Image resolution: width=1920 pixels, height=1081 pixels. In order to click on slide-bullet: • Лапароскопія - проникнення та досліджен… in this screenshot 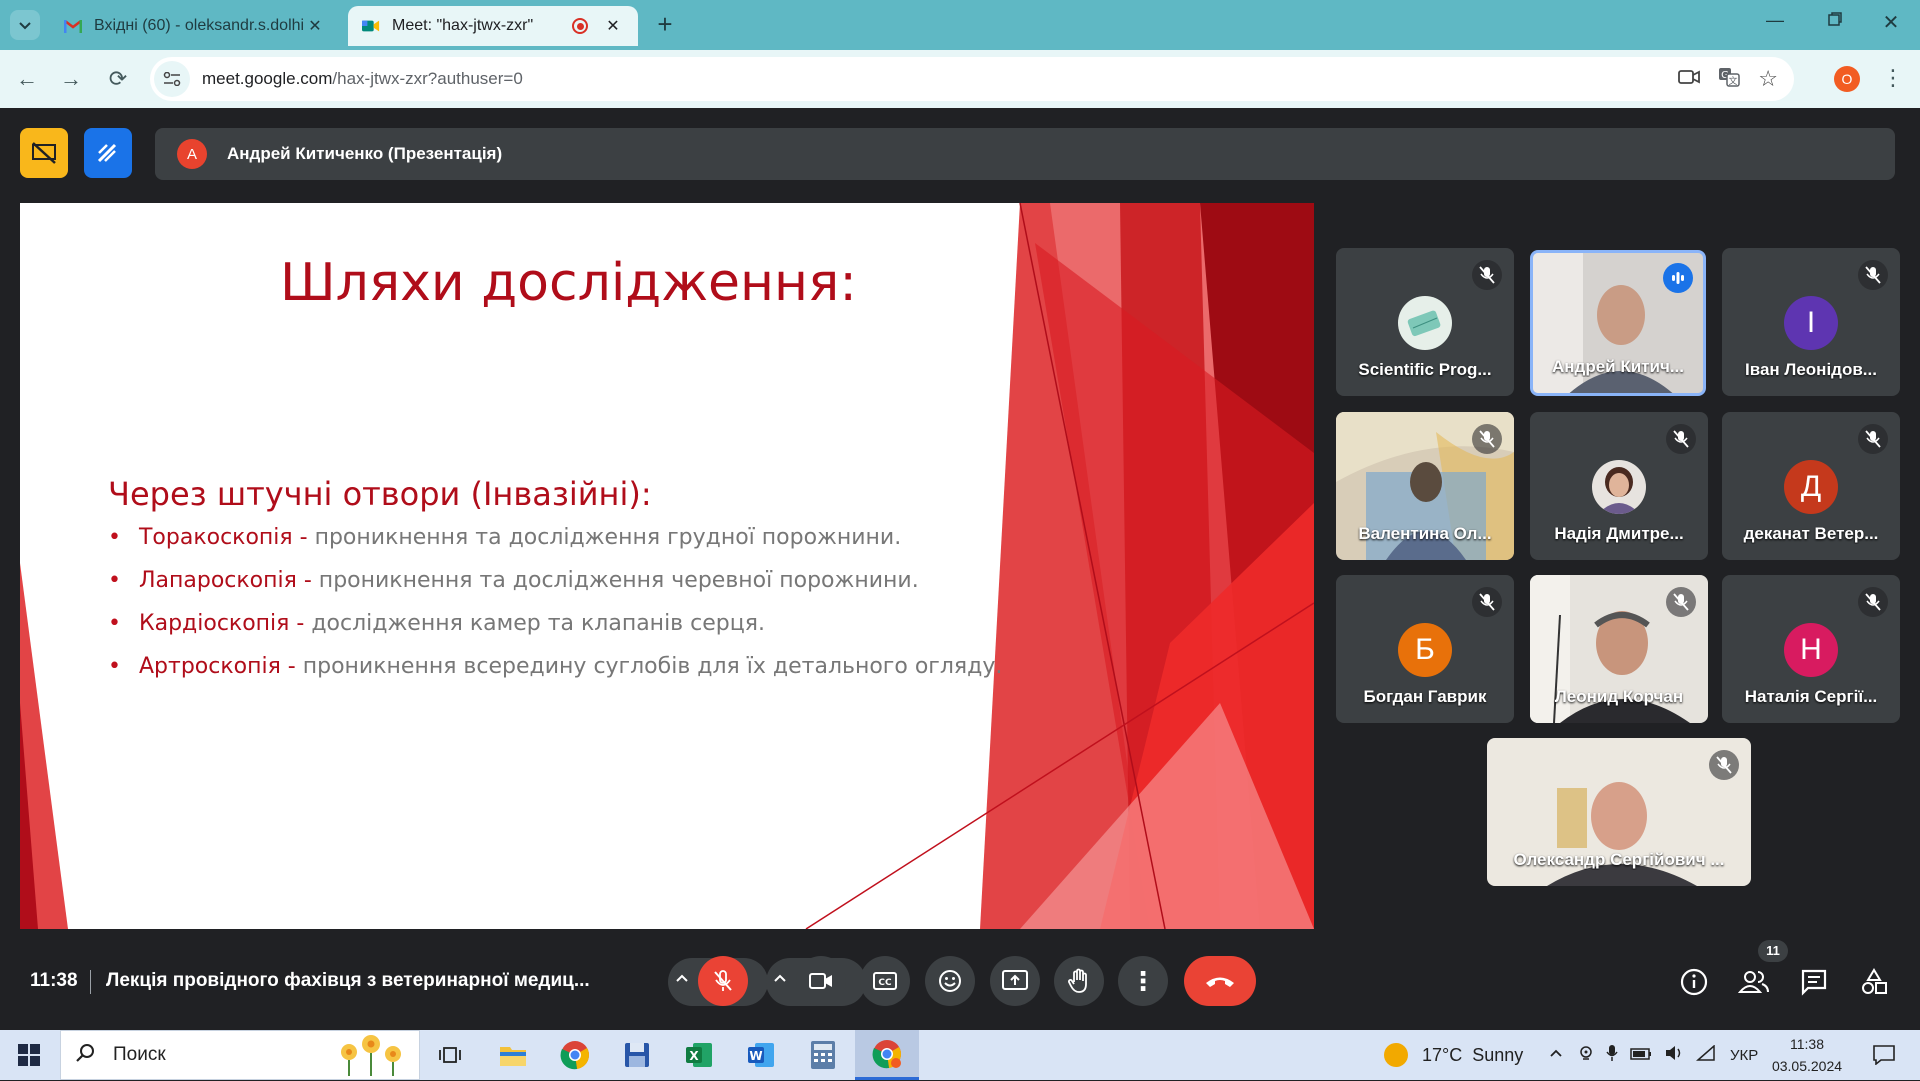, I will do `click(513, 580)`.